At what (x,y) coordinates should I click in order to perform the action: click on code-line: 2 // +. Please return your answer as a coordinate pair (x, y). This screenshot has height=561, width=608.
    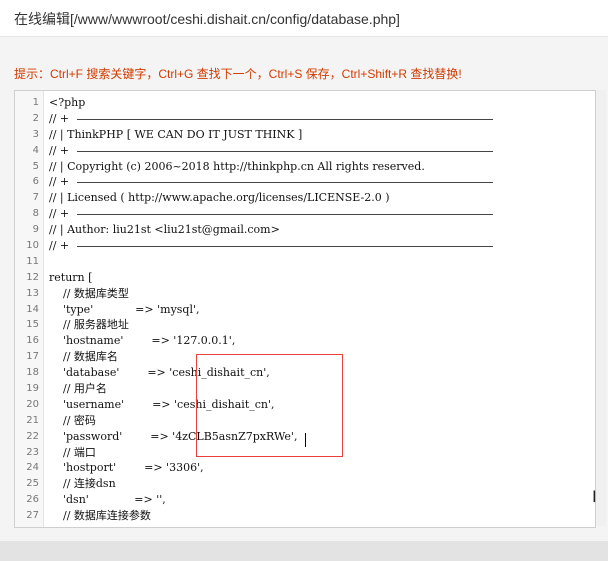
    Looking at the image, I should click on (311, 119).